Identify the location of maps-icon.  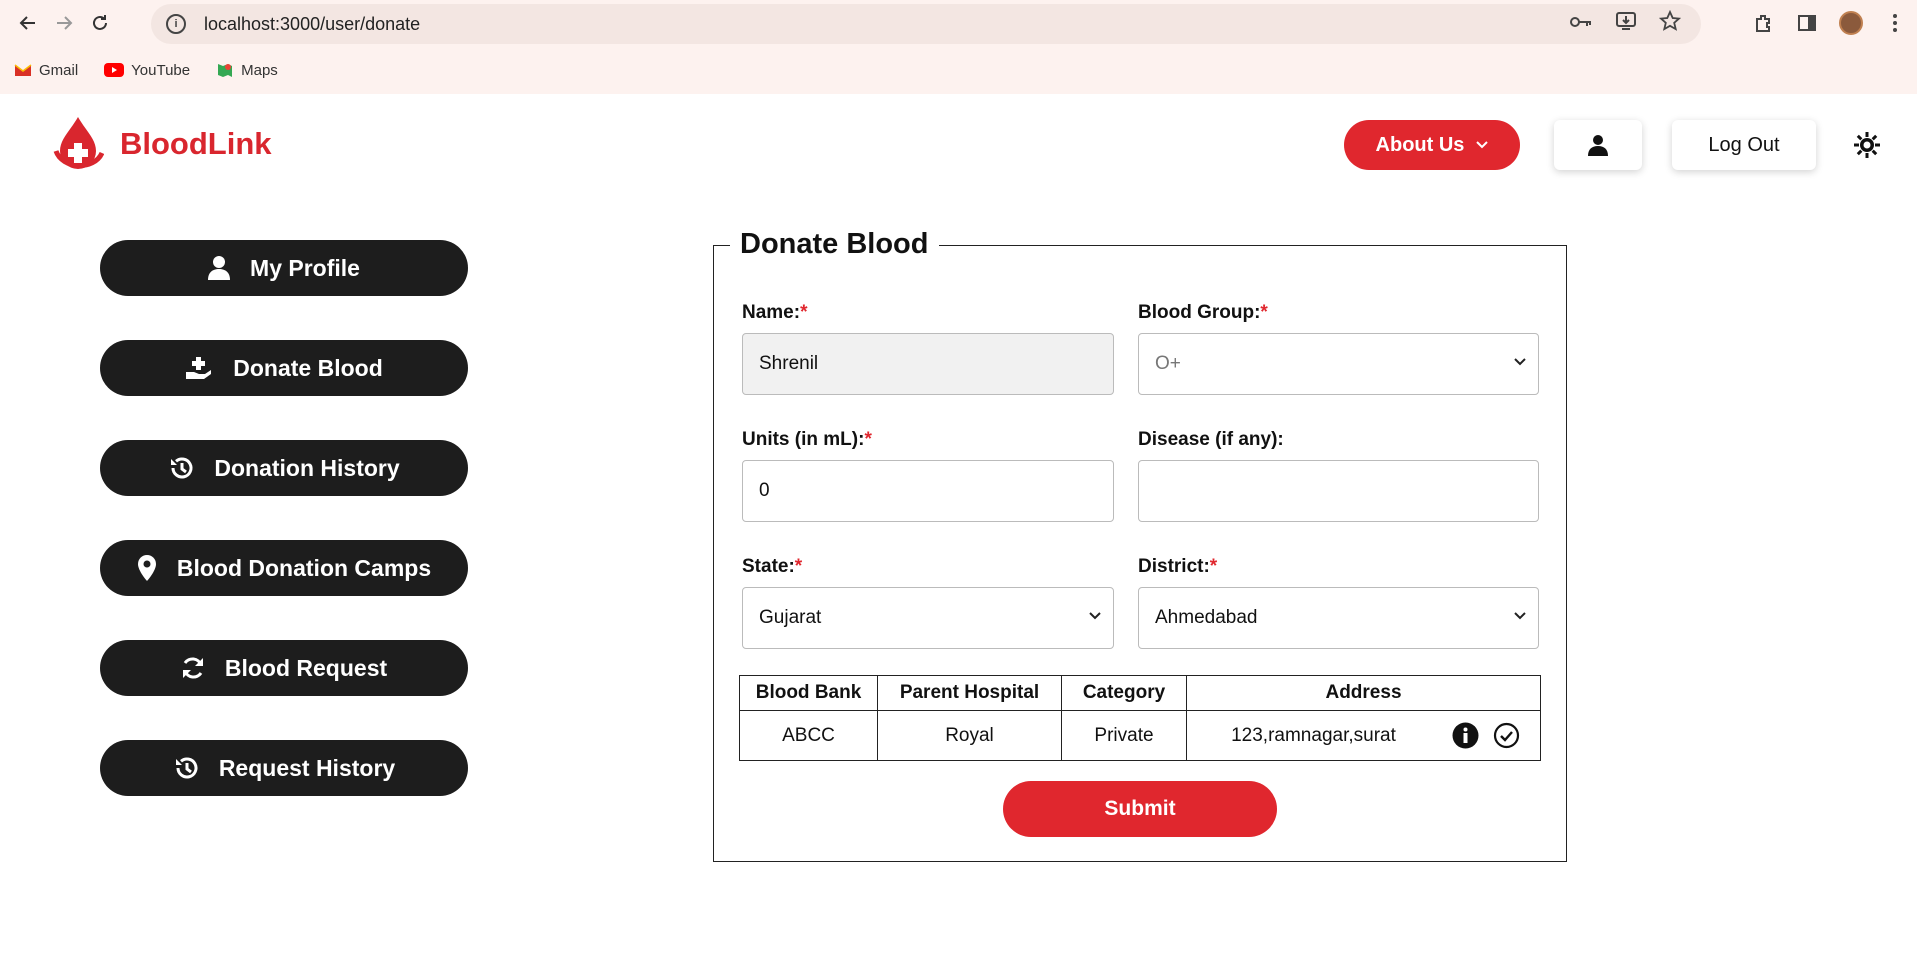
(225, 70).